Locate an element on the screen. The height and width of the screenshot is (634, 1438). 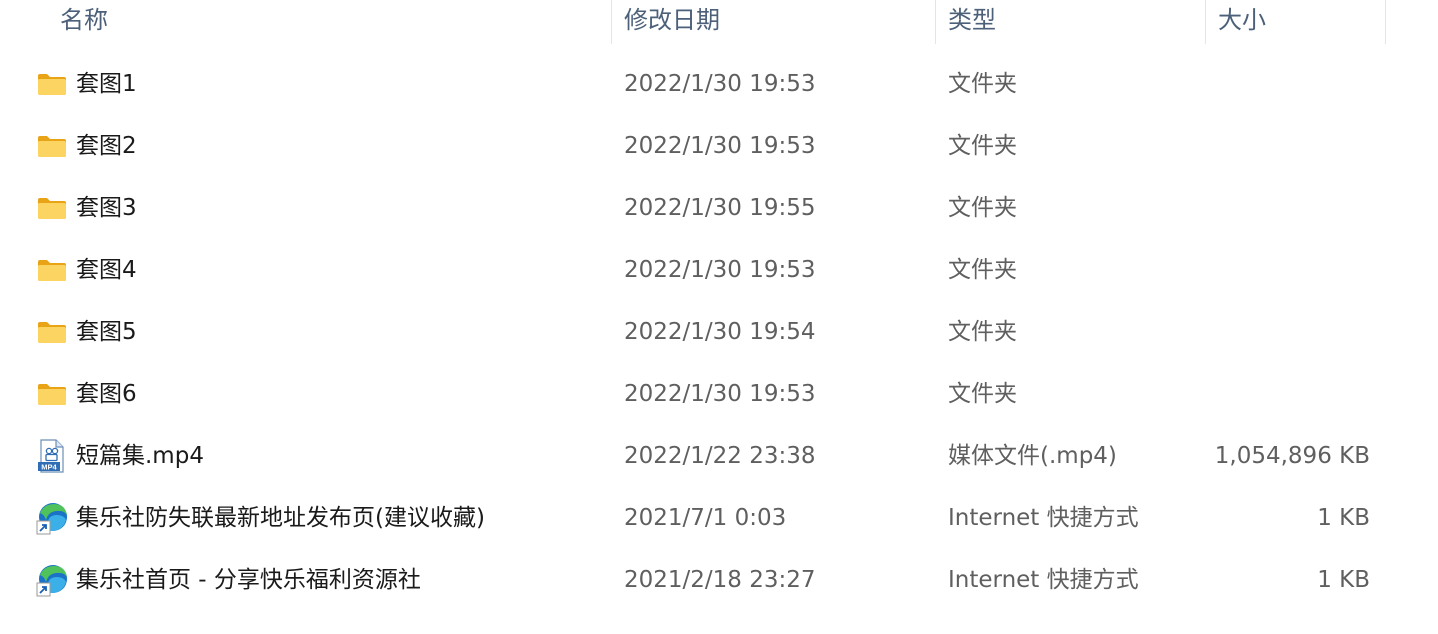
file-name: 套图5 is located at coordinates (106, 332).